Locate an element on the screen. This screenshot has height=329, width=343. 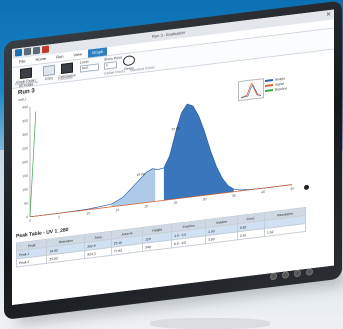
monitor-stand is located at coordinates (210, 323).